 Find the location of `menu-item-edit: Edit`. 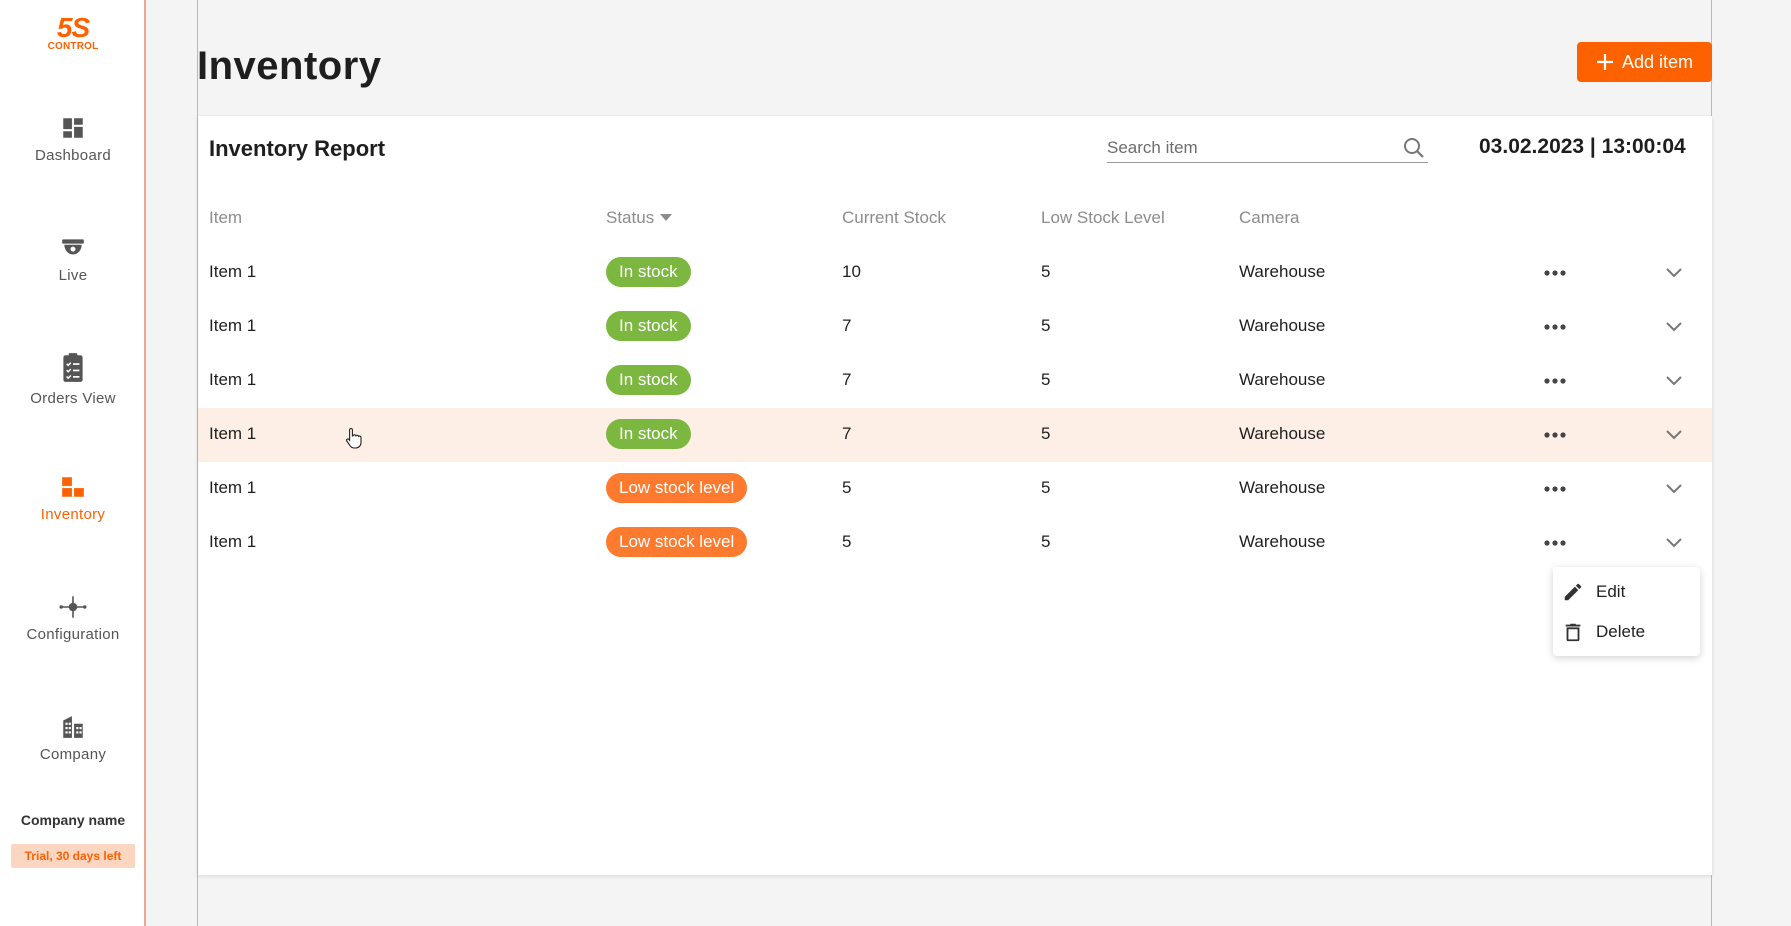

menu-item-edit: Edit is located at coordinates (1626, 592).